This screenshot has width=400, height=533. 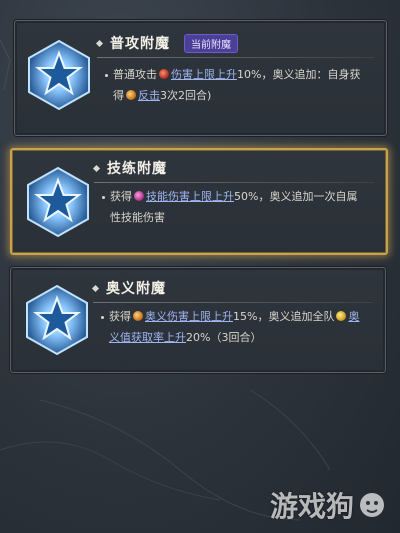 I want to click on watermark-text: 游戏狗, so click(x=311, y=506).